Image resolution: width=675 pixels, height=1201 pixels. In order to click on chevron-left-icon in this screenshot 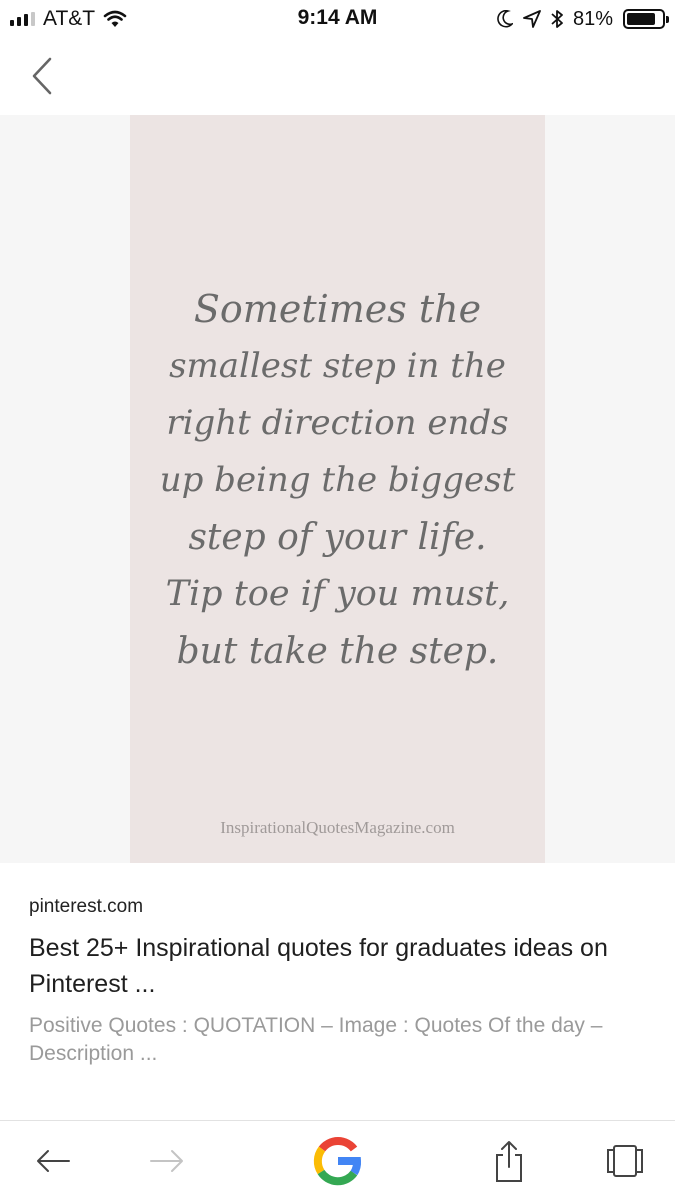, I will do `click(42, 76)`.